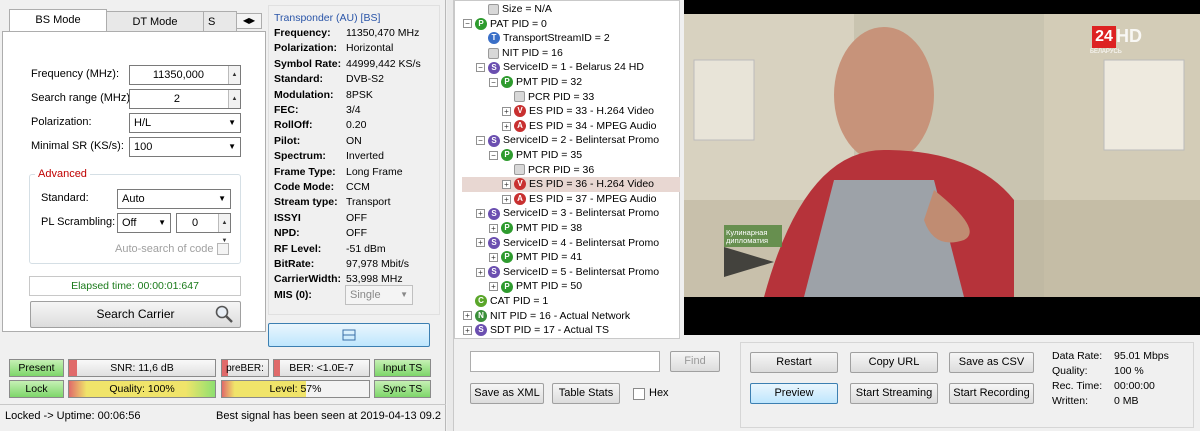 This screenshot has height=431, width=1200. What do you see at coordinates (298, 248) in the screenshot?
I see `transponder-key: RF Level:` at bounding box center [298, 248].